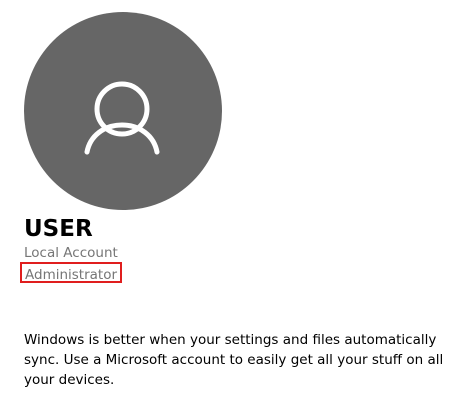 The image size is (471, 397). I want to click on role-highlight-box: Administrator, so click(71, 272).